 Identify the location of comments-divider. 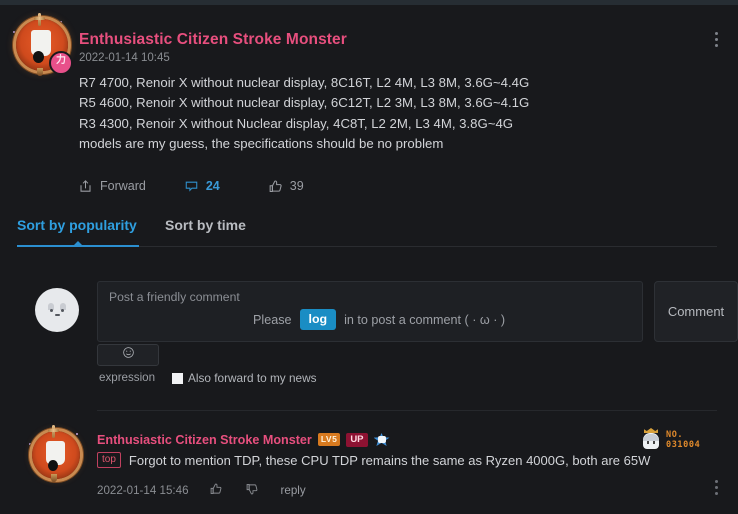
(407, 410).